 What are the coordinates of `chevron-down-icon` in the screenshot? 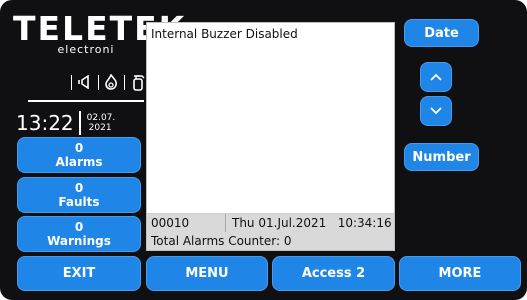 It's located at (436, 111).